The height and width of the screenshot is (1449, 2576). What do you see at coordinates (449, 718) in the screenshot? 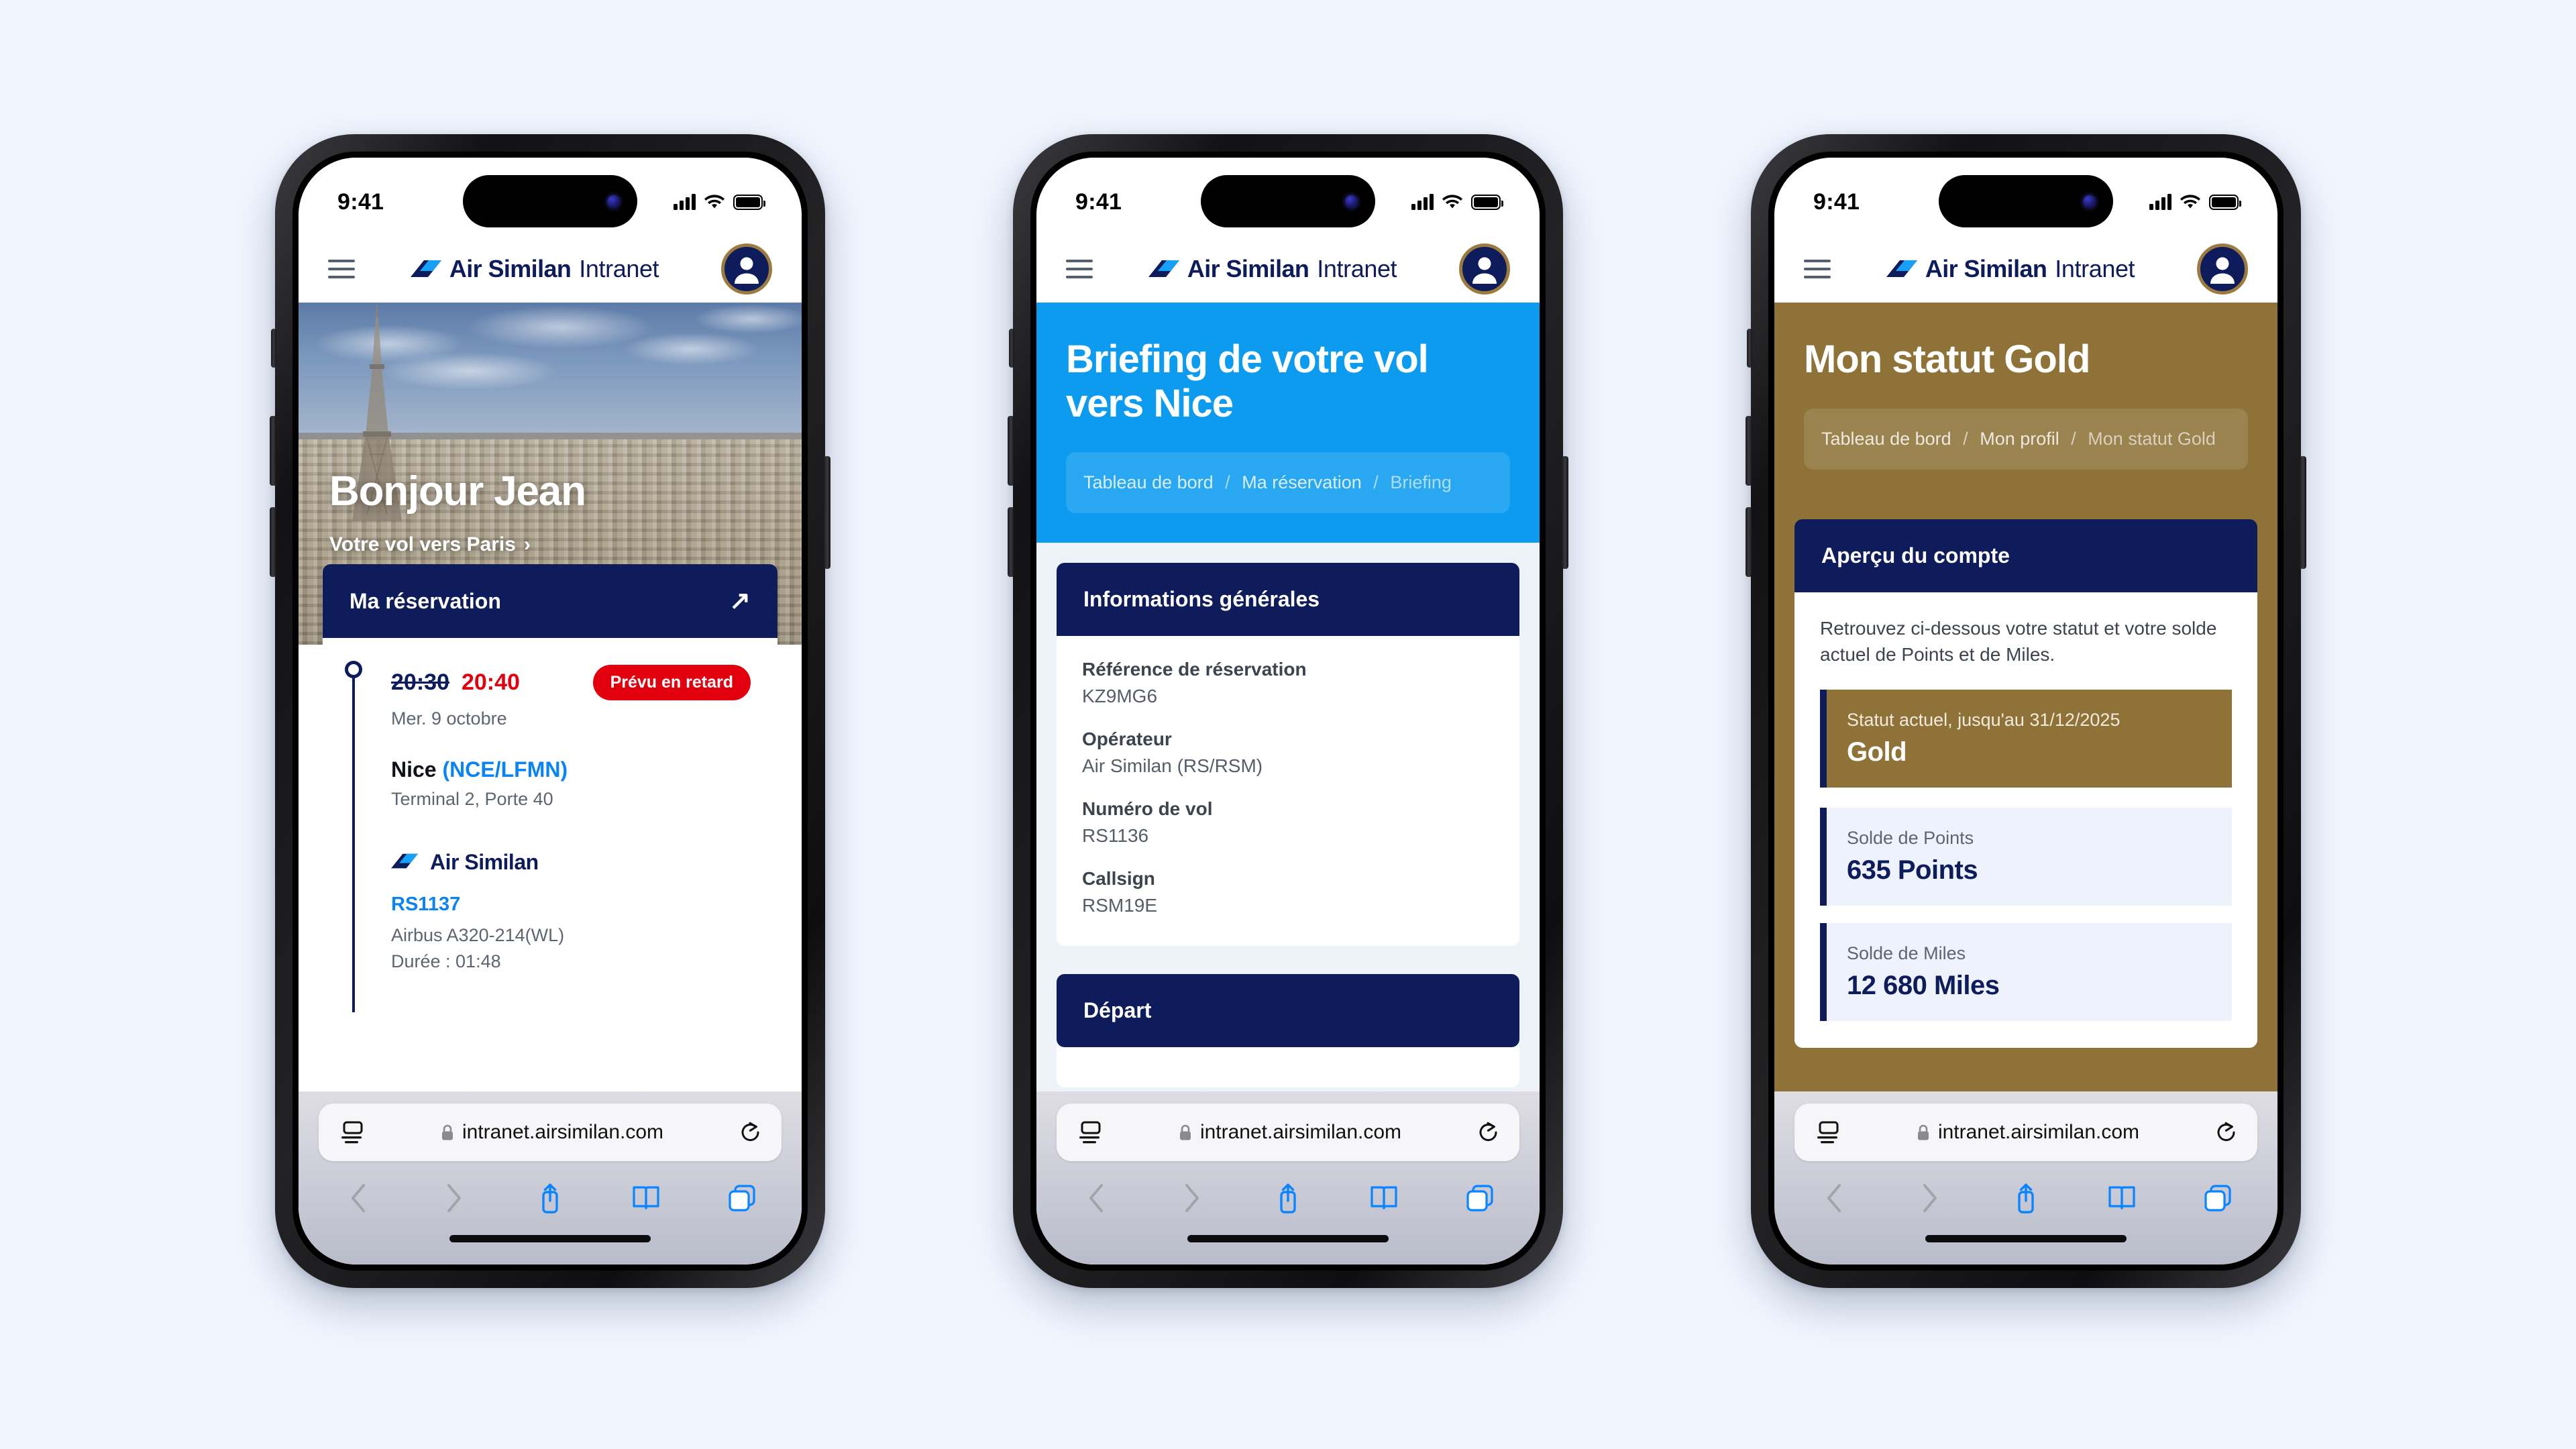
I see `flight-date: Mer. 9 octobre` at bounding box center [449, 718].